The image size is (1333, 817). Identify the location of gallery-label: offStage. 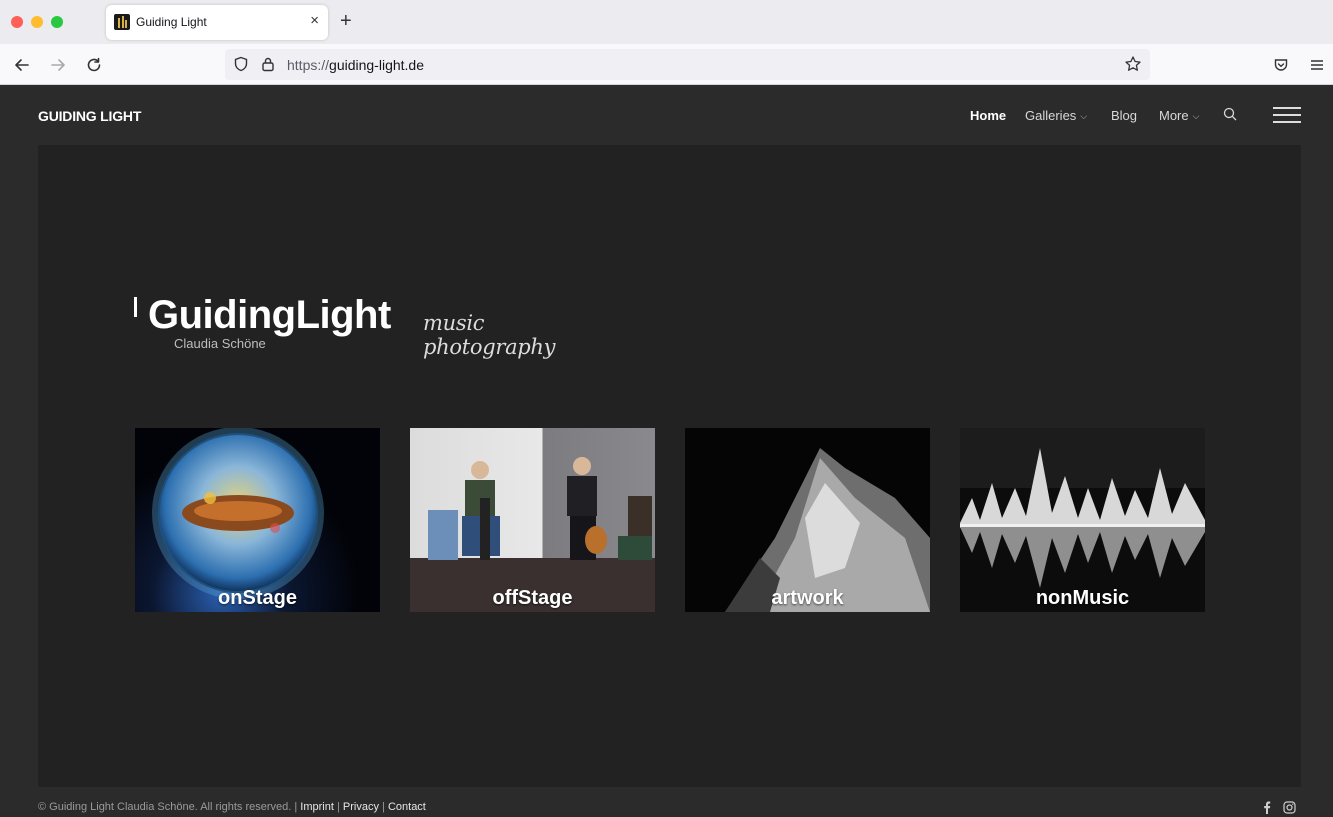
(532, 598).